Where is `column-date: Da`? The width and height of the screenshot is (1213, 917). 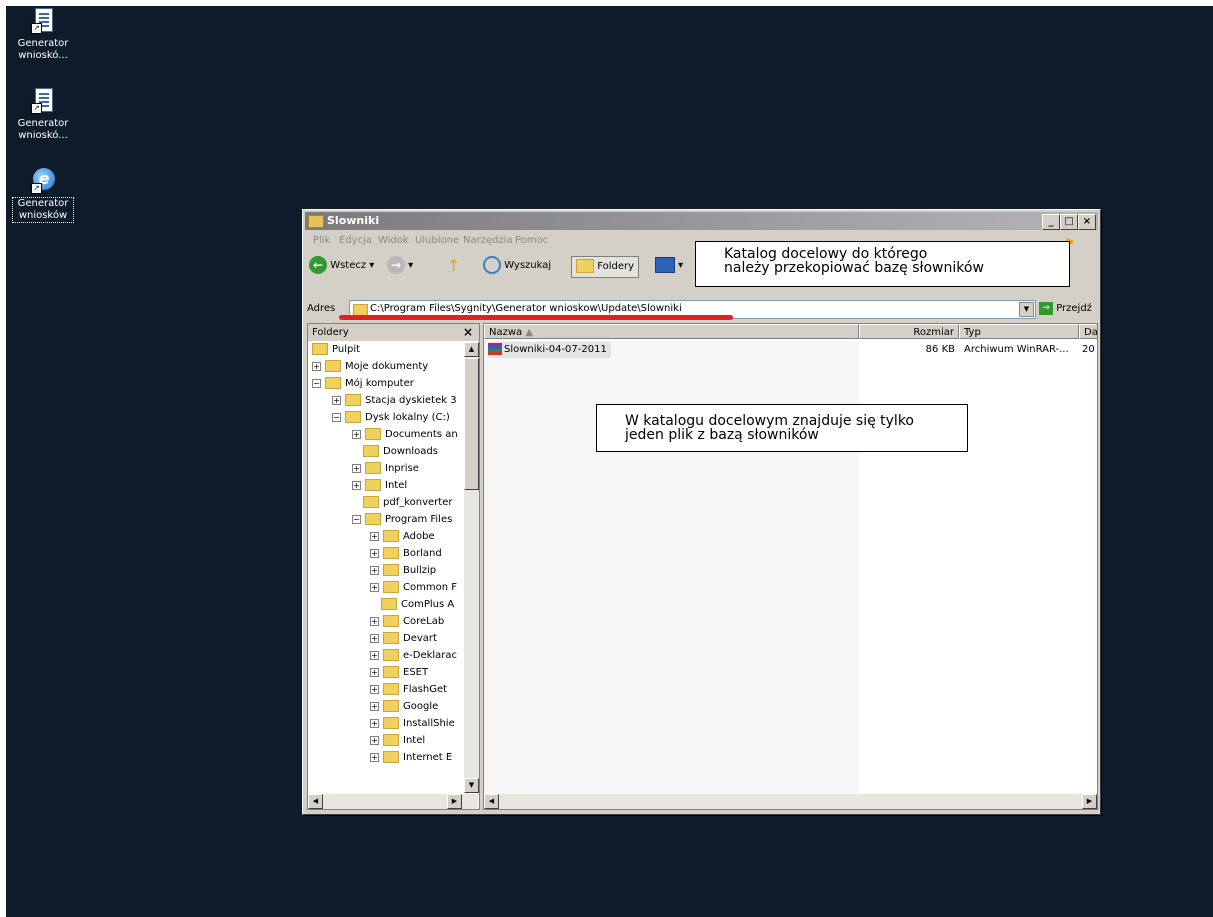
column-date: Da is located at coordinates (1088, 331).